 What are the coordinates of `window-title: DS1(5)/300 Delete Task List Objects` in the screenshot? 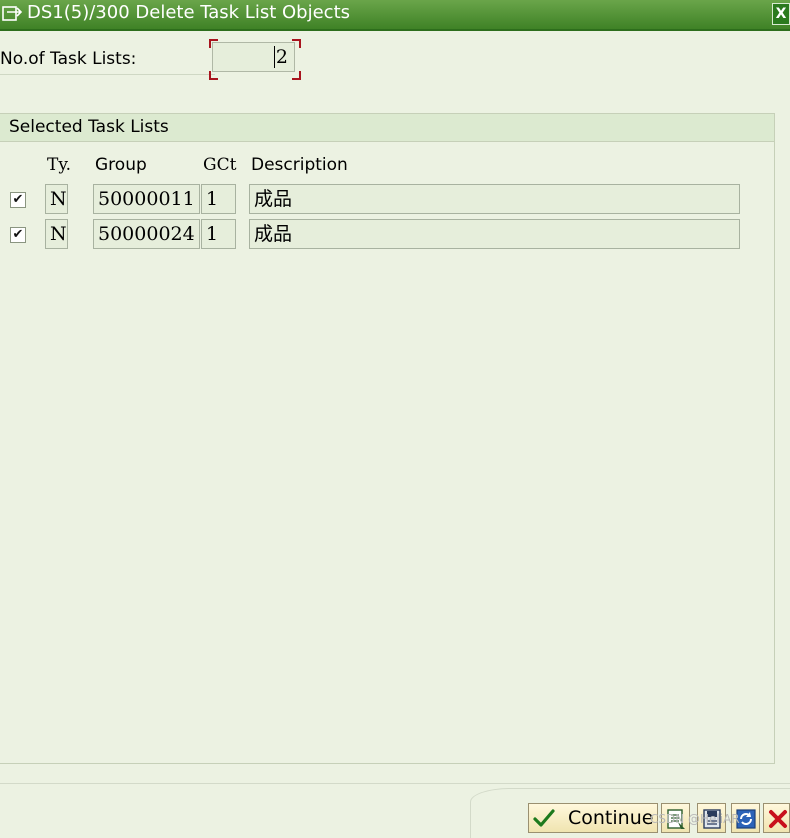 It's located at (188, 12).